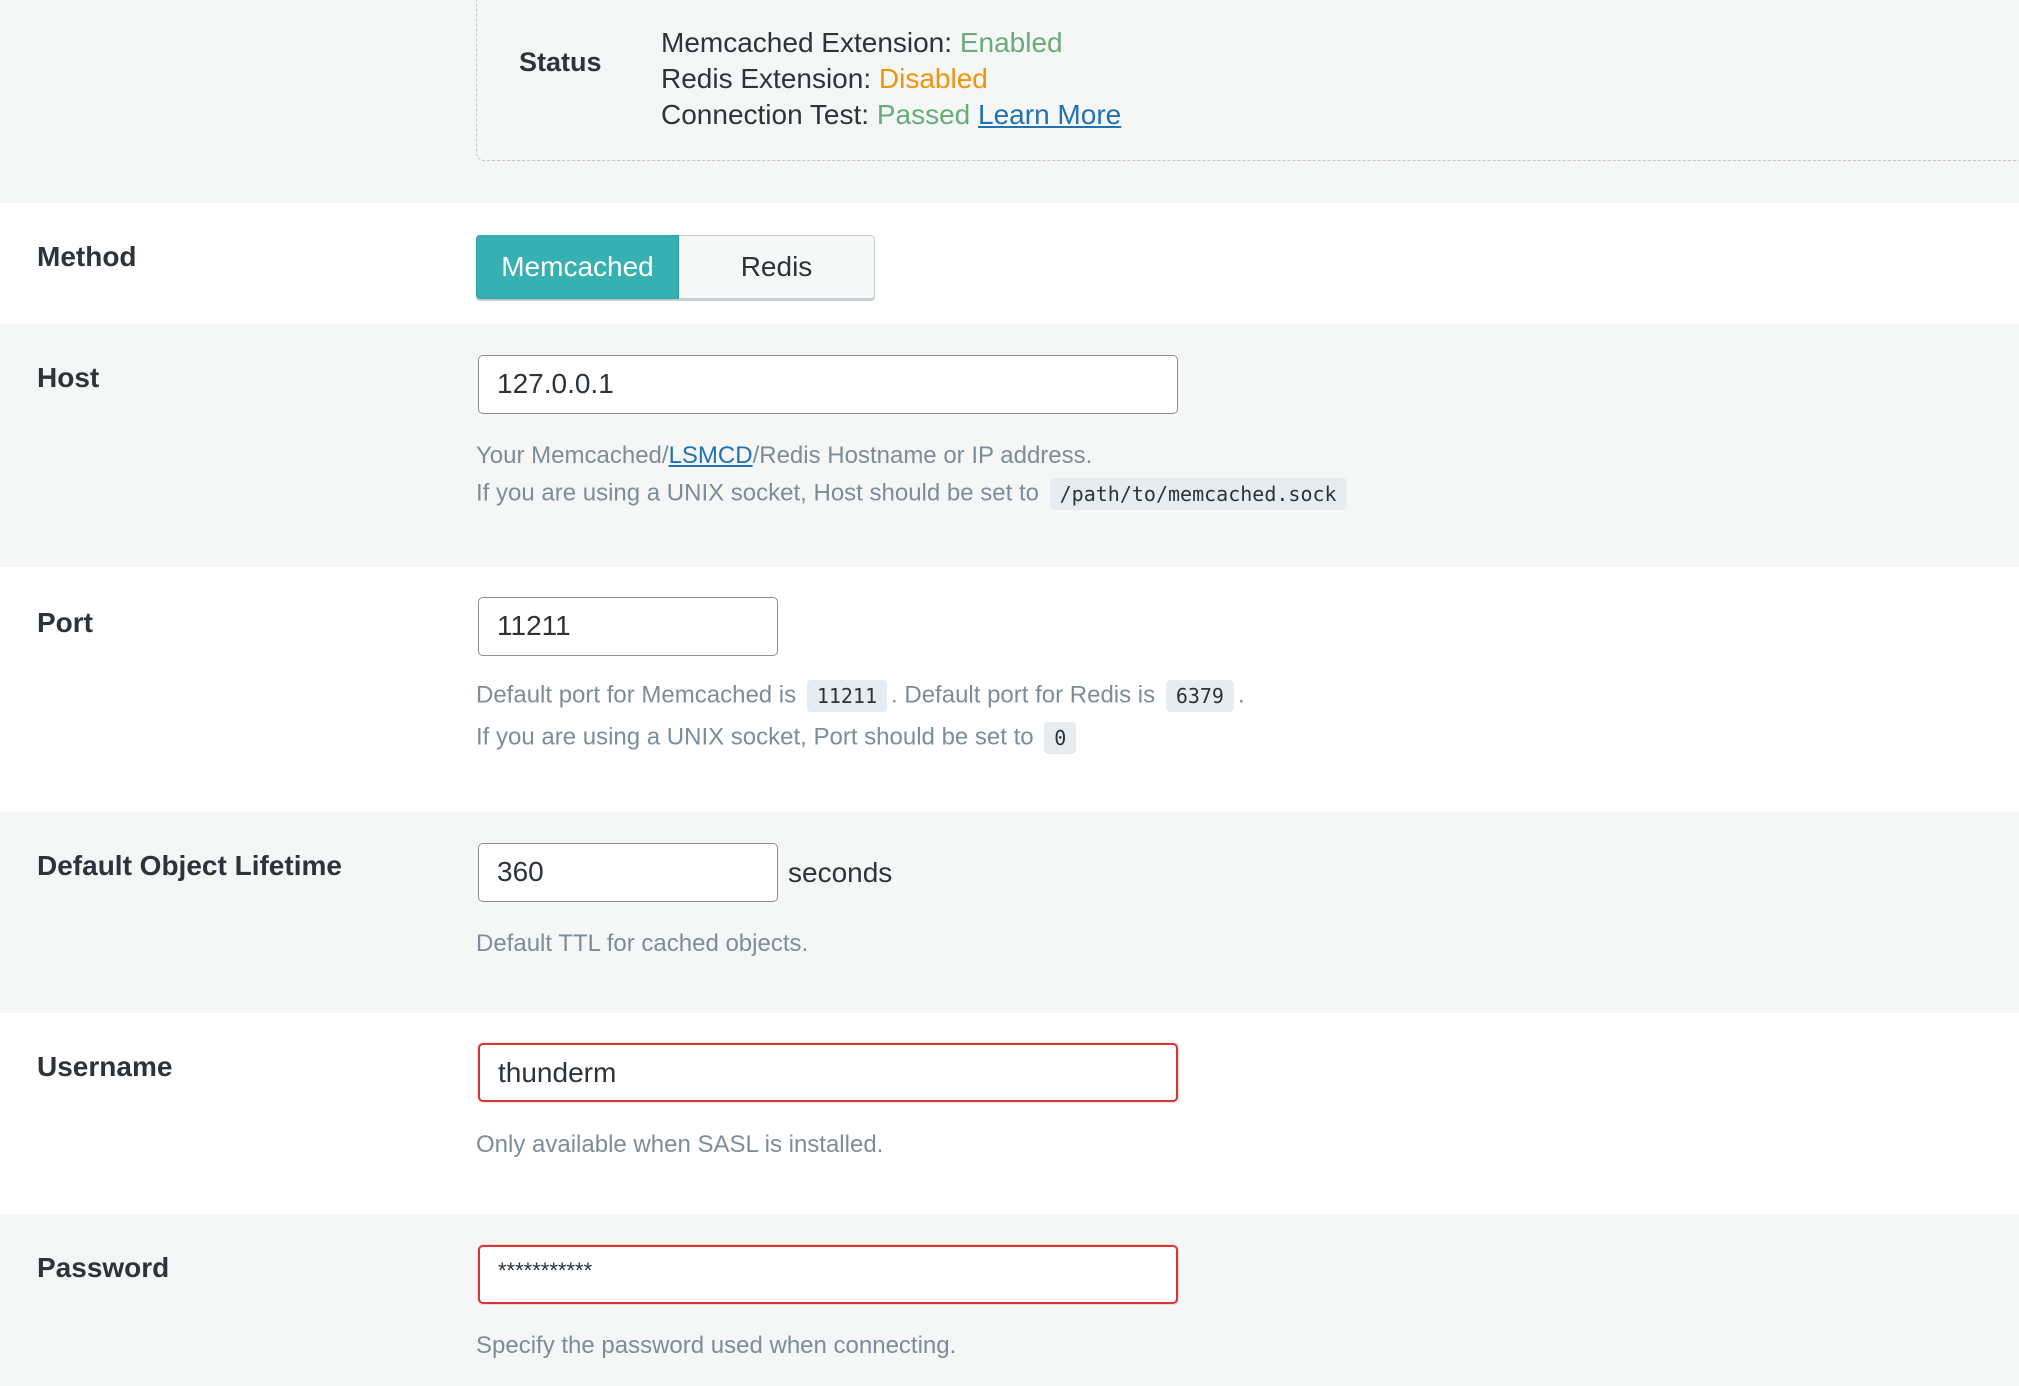  What do you see at coordinates (680, 1144) in the screenshot?
I see `username-desc: Only available when SASL is installed.` at bounding box center [680, 1144].